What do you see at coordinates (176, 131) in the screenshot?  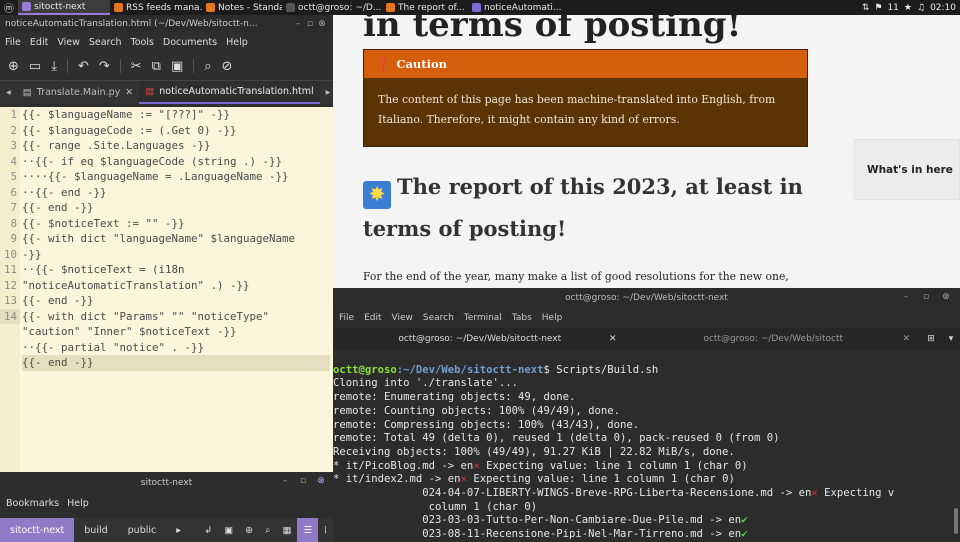 I see `code-line: {{- $languageCode := (.Get 0) -}}` at bounding box center [176, 131].